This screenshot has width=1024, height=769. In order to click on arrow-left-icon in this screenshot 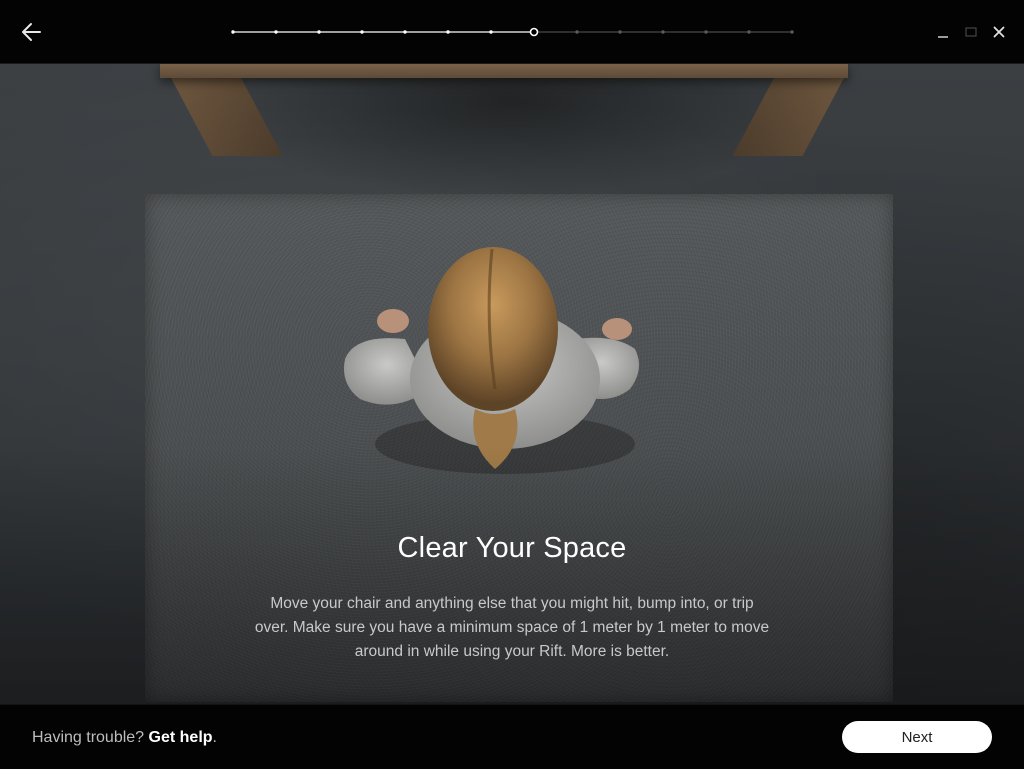, I will do `click(31, 32)`.